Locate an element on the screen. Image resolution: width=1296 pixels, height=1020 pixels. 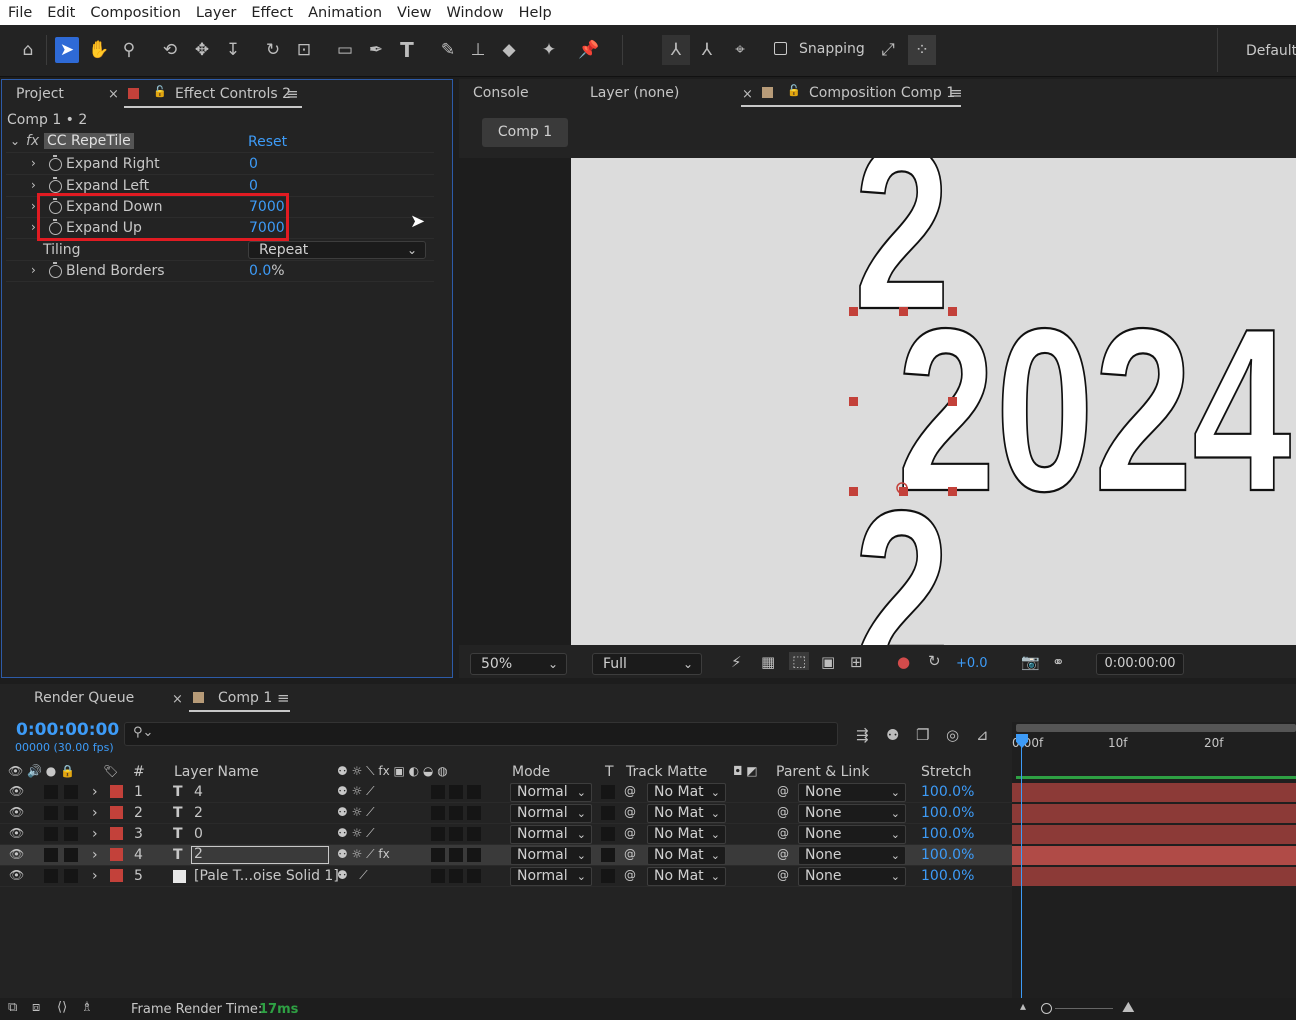
layer-switches: ⚉ ☼ ⟋ is located at coordinates (356, 833).